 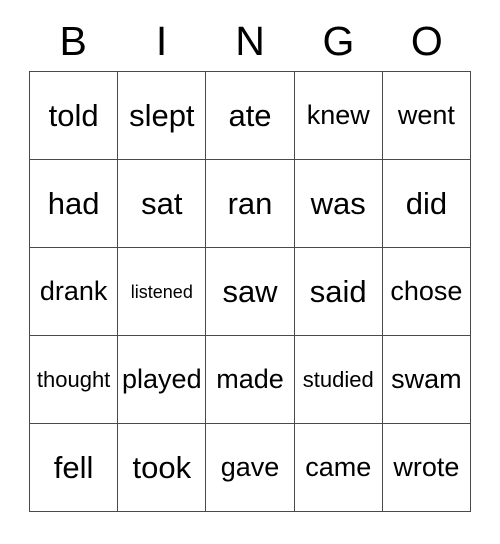 I want to click on bingo-cell: saw, so click(x=250, y=292).